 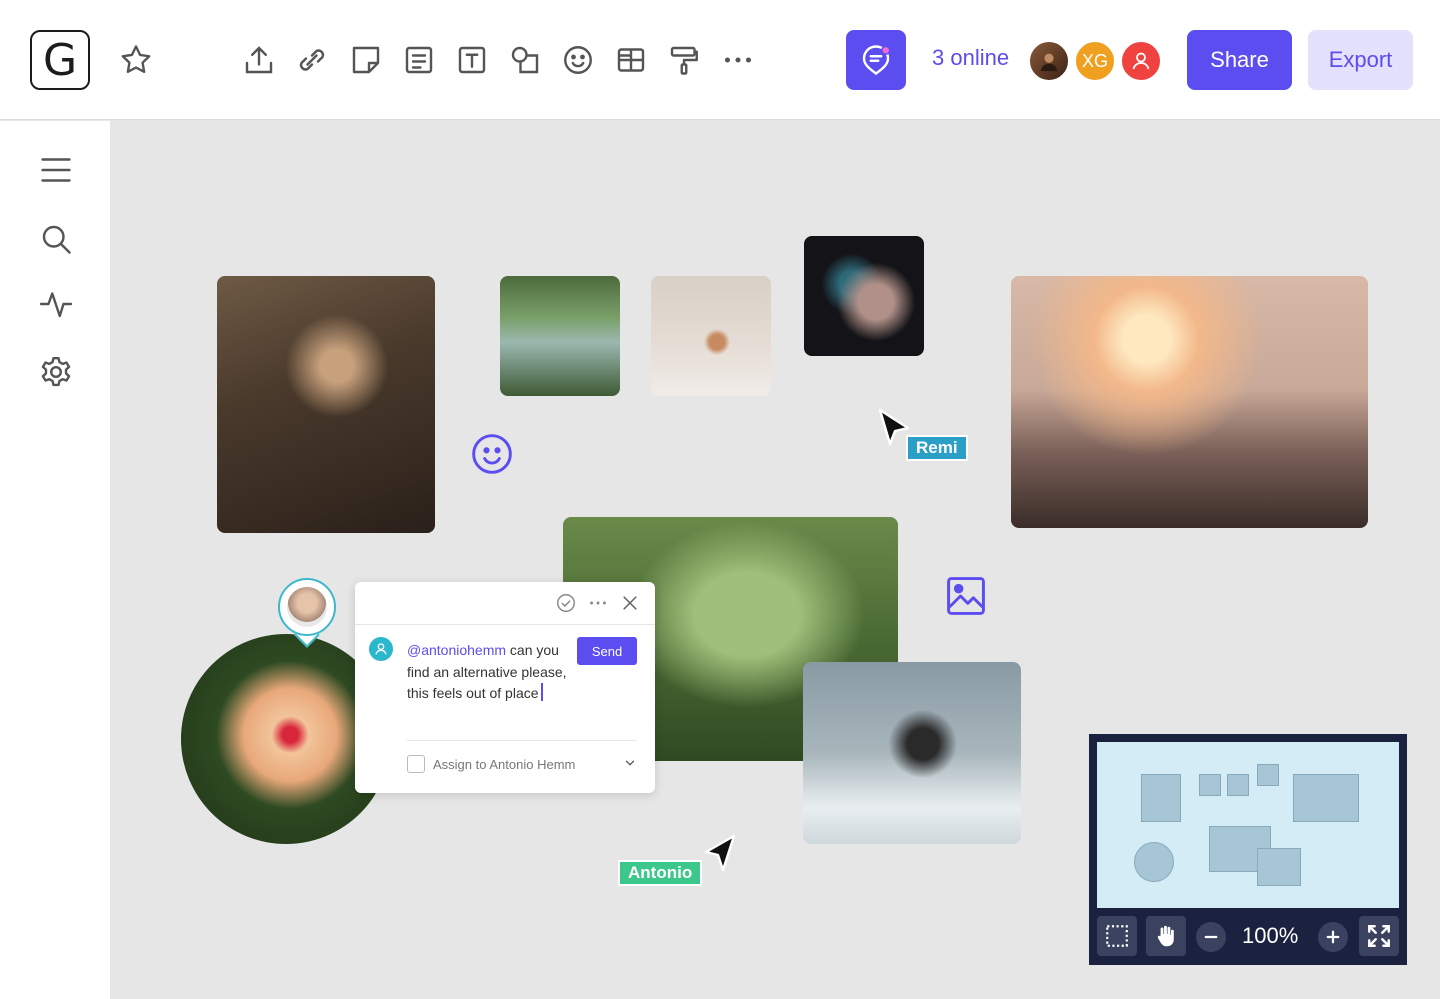 I want to click on comment-mode-button, so click(x=876, y=60).